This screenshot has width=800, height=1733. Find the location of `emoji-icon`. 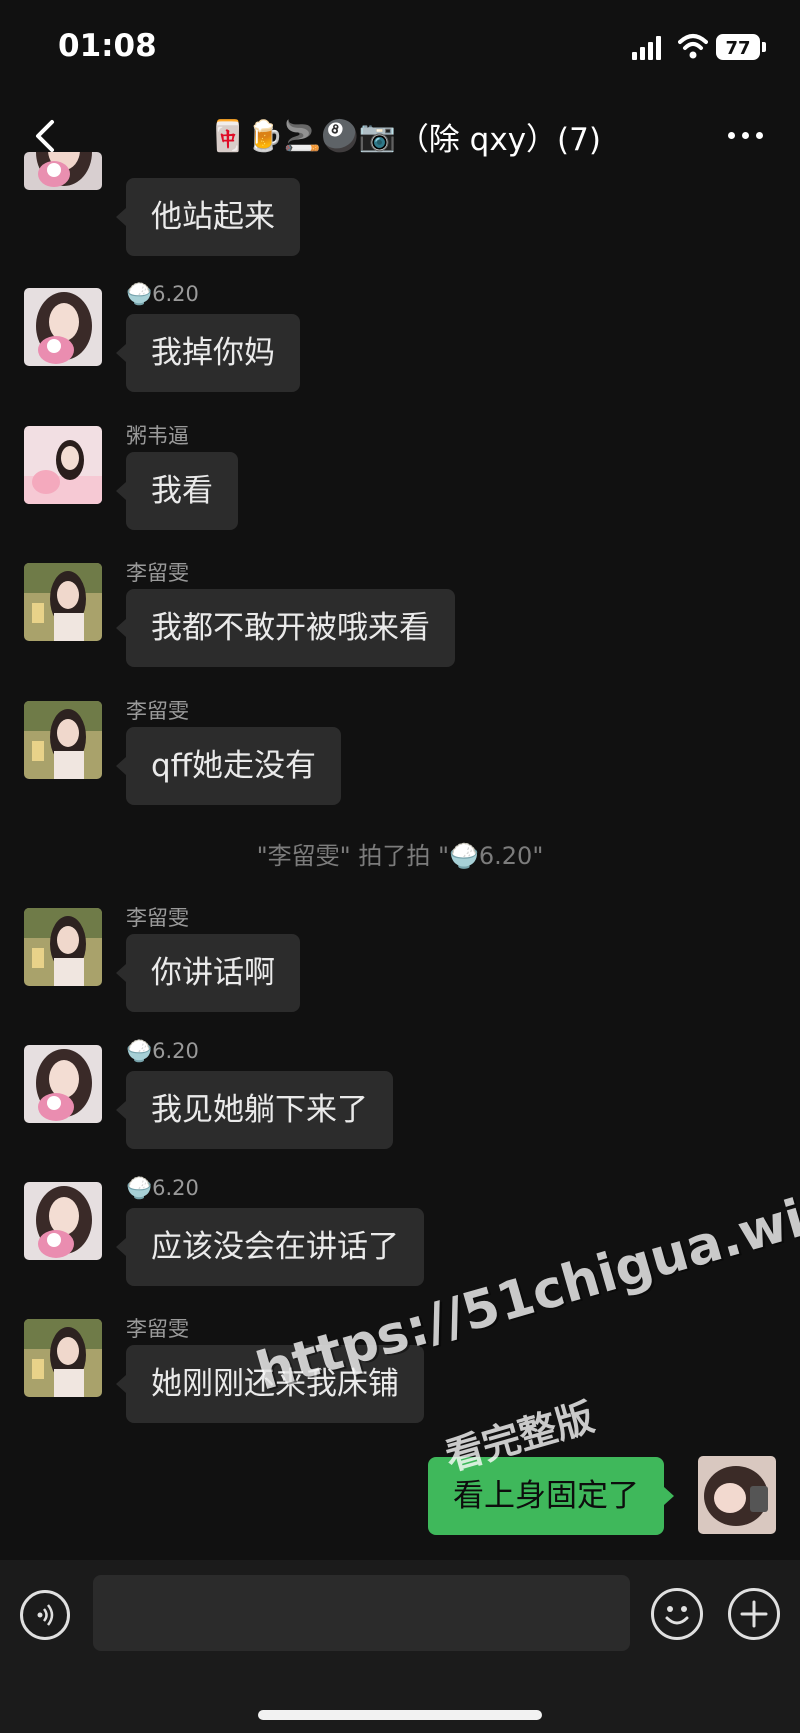

emoji-icon is located at coordinates (677, 1614).